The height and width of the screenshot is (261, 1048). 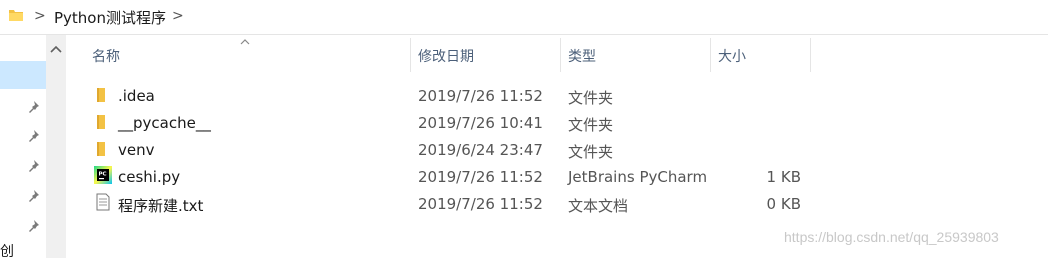 What do you see at coordinates (110, 17) in the screenshot?
I see `breadcrumb-segment: Python测试程序` at bounding box center [110, 17].